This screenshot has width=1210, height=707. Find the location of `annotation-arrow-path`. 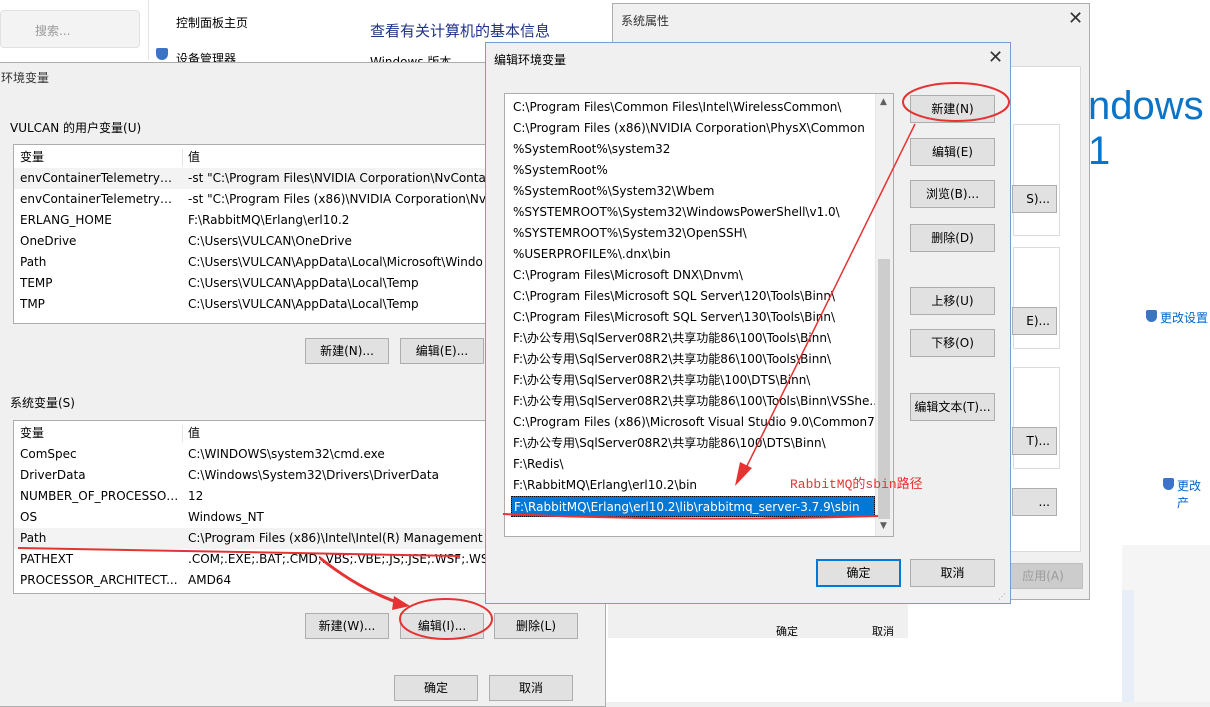

annotation-arrow-path is located at coordinates (361, 581).